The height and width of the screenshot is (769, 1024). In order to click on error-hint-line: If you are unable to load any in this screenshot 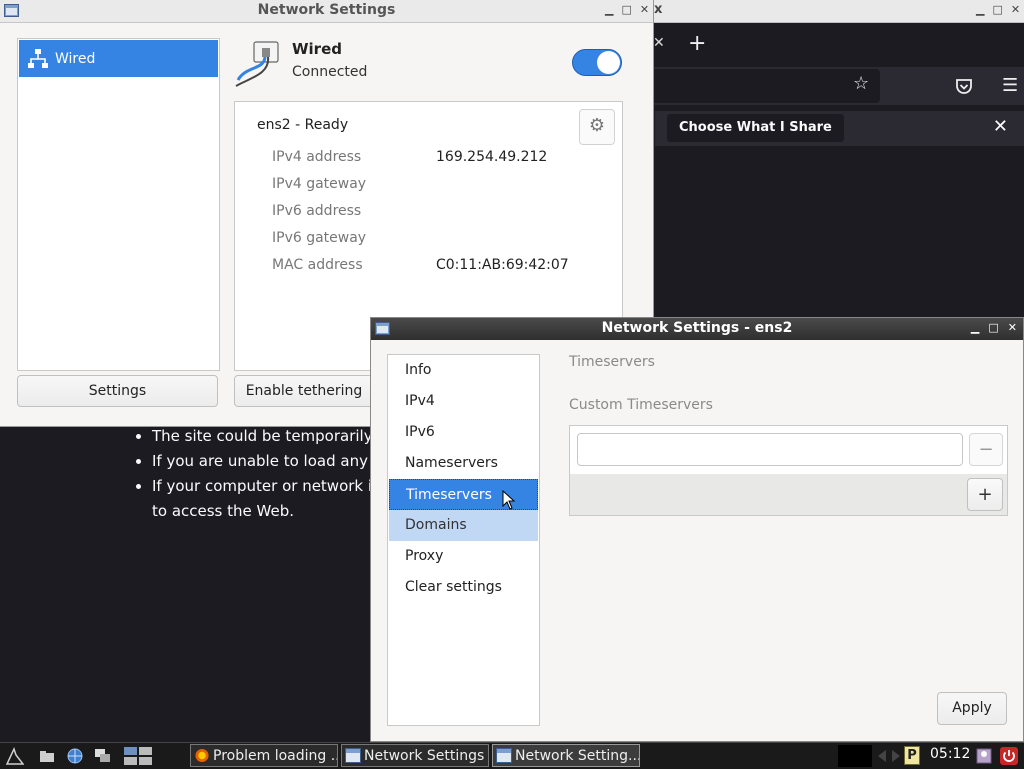, I will do `click(262, 461)`.